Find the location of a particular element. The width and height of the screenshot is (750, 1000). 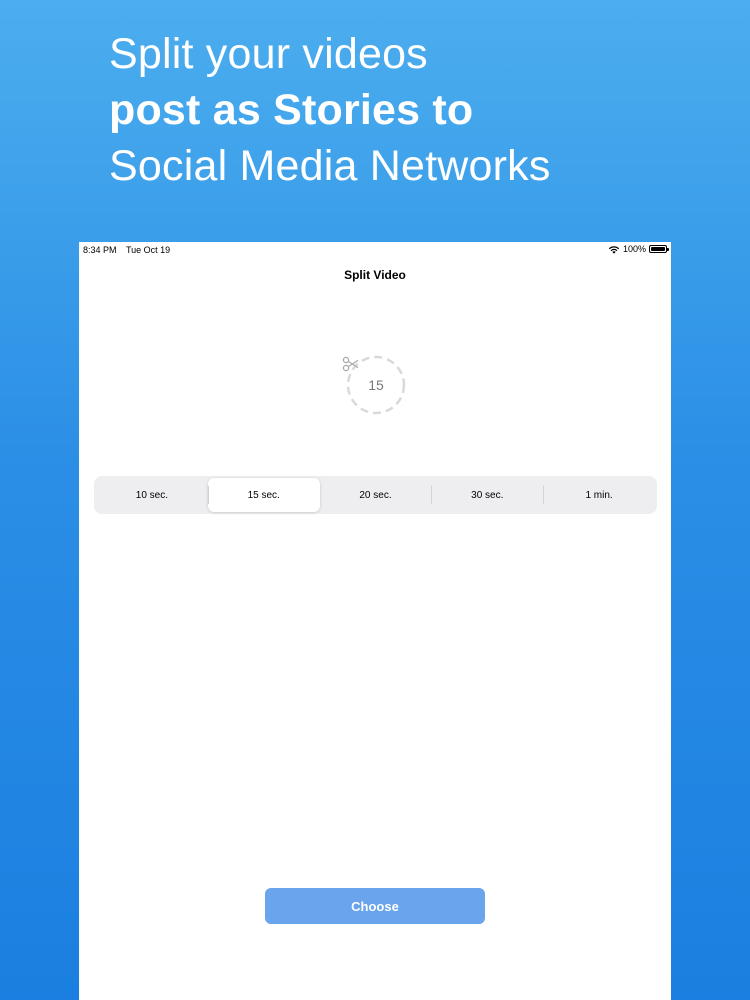

segment-10-sec: 10 sec. is located at coordinates (152, 495).